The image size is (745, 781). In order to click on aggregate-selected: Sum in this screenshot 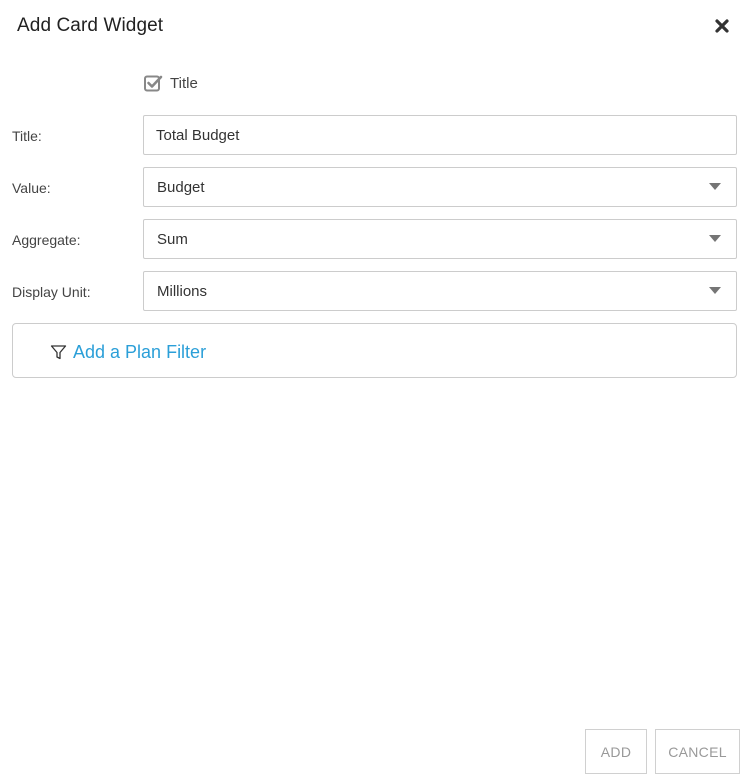, I will do `click(172, 239)`.